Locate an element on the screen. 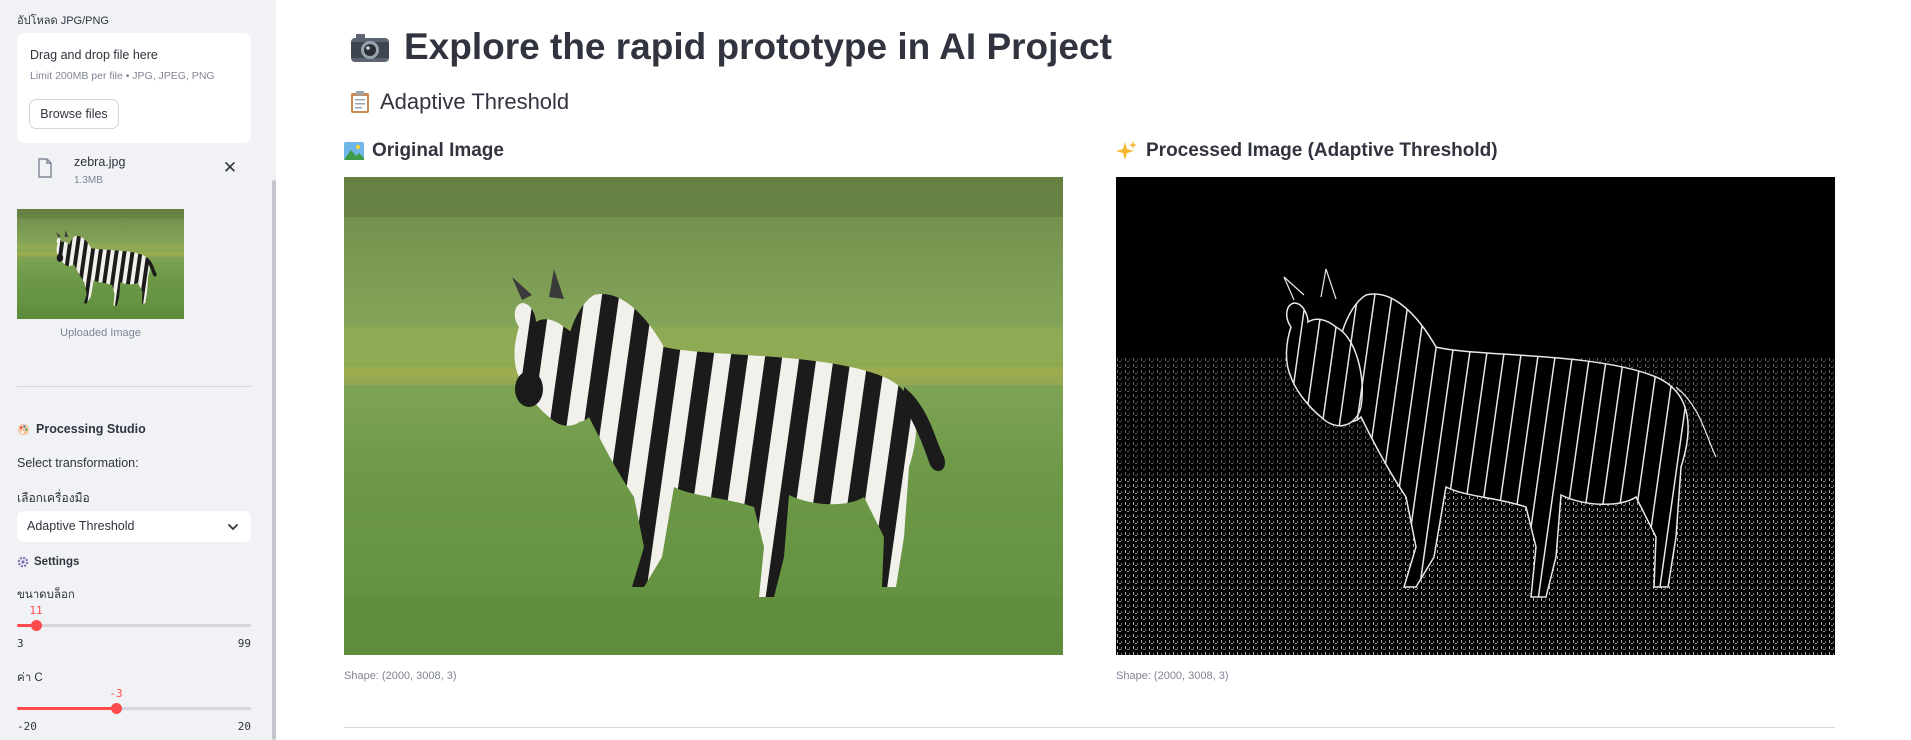 The width and height of the screenshot is (1911, 740). file-size: 1.3MB is located at coordinates (88, 180).